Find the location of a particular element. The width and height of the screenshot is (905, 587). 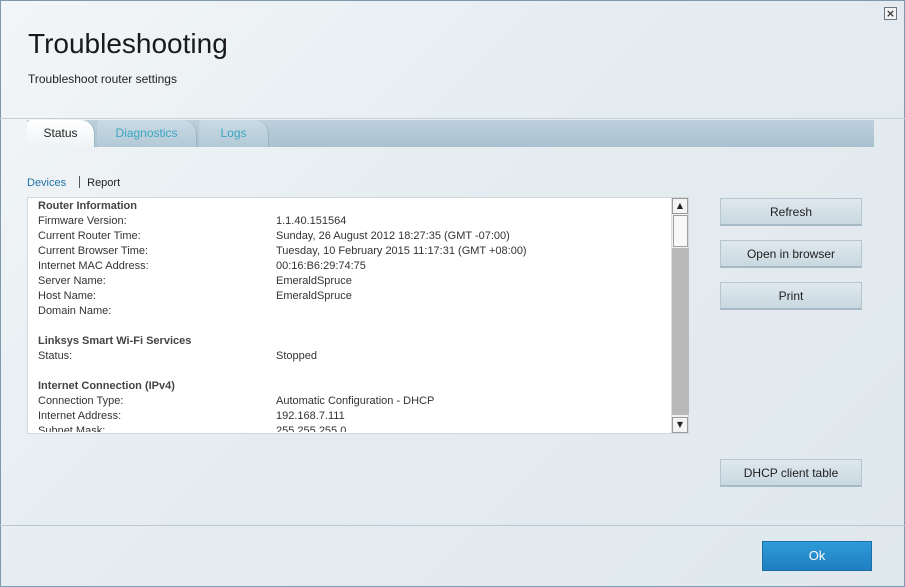

open-in-browser-button: Open in browser is located at coordinates (791, 254).